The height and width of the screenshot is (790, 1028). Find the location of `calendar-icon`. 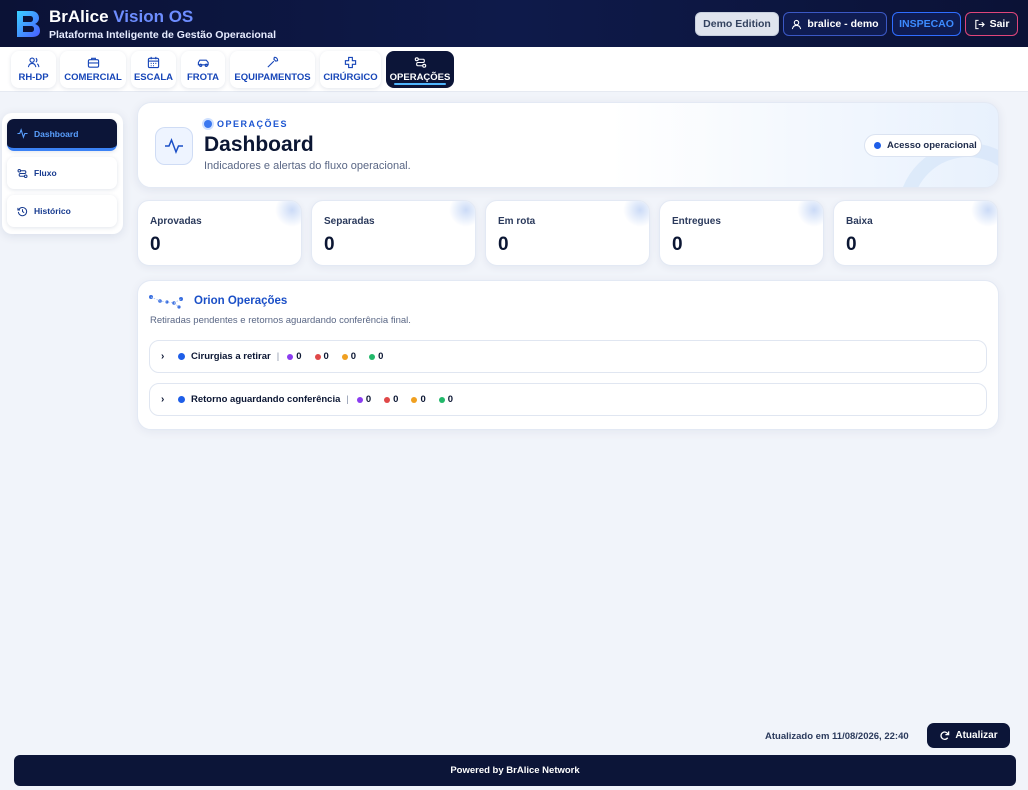

calendar-icon is located at coordinates (153, 62).